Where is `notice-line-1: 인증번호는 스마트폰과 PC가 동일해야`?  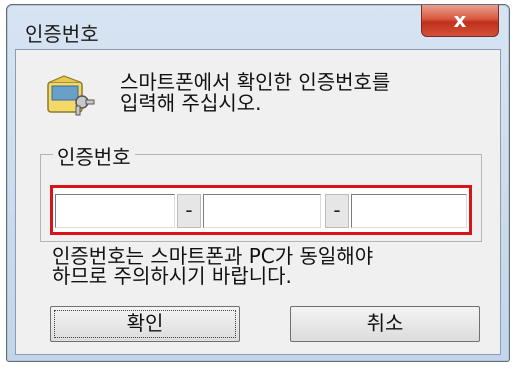 notice-line-1: 인증번호는 스마트폰과 PC가 동일해야 is located at coordinates (213, 256).